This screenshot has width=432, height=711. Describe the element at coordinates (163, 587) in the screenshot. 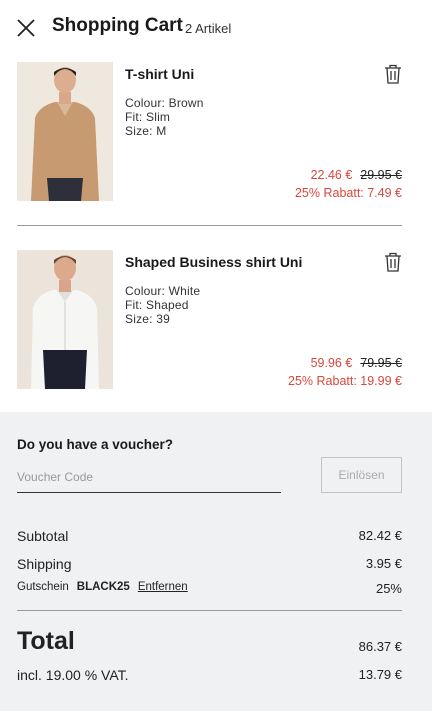

I see `remove-voucher-link: Entfernen` at that location.